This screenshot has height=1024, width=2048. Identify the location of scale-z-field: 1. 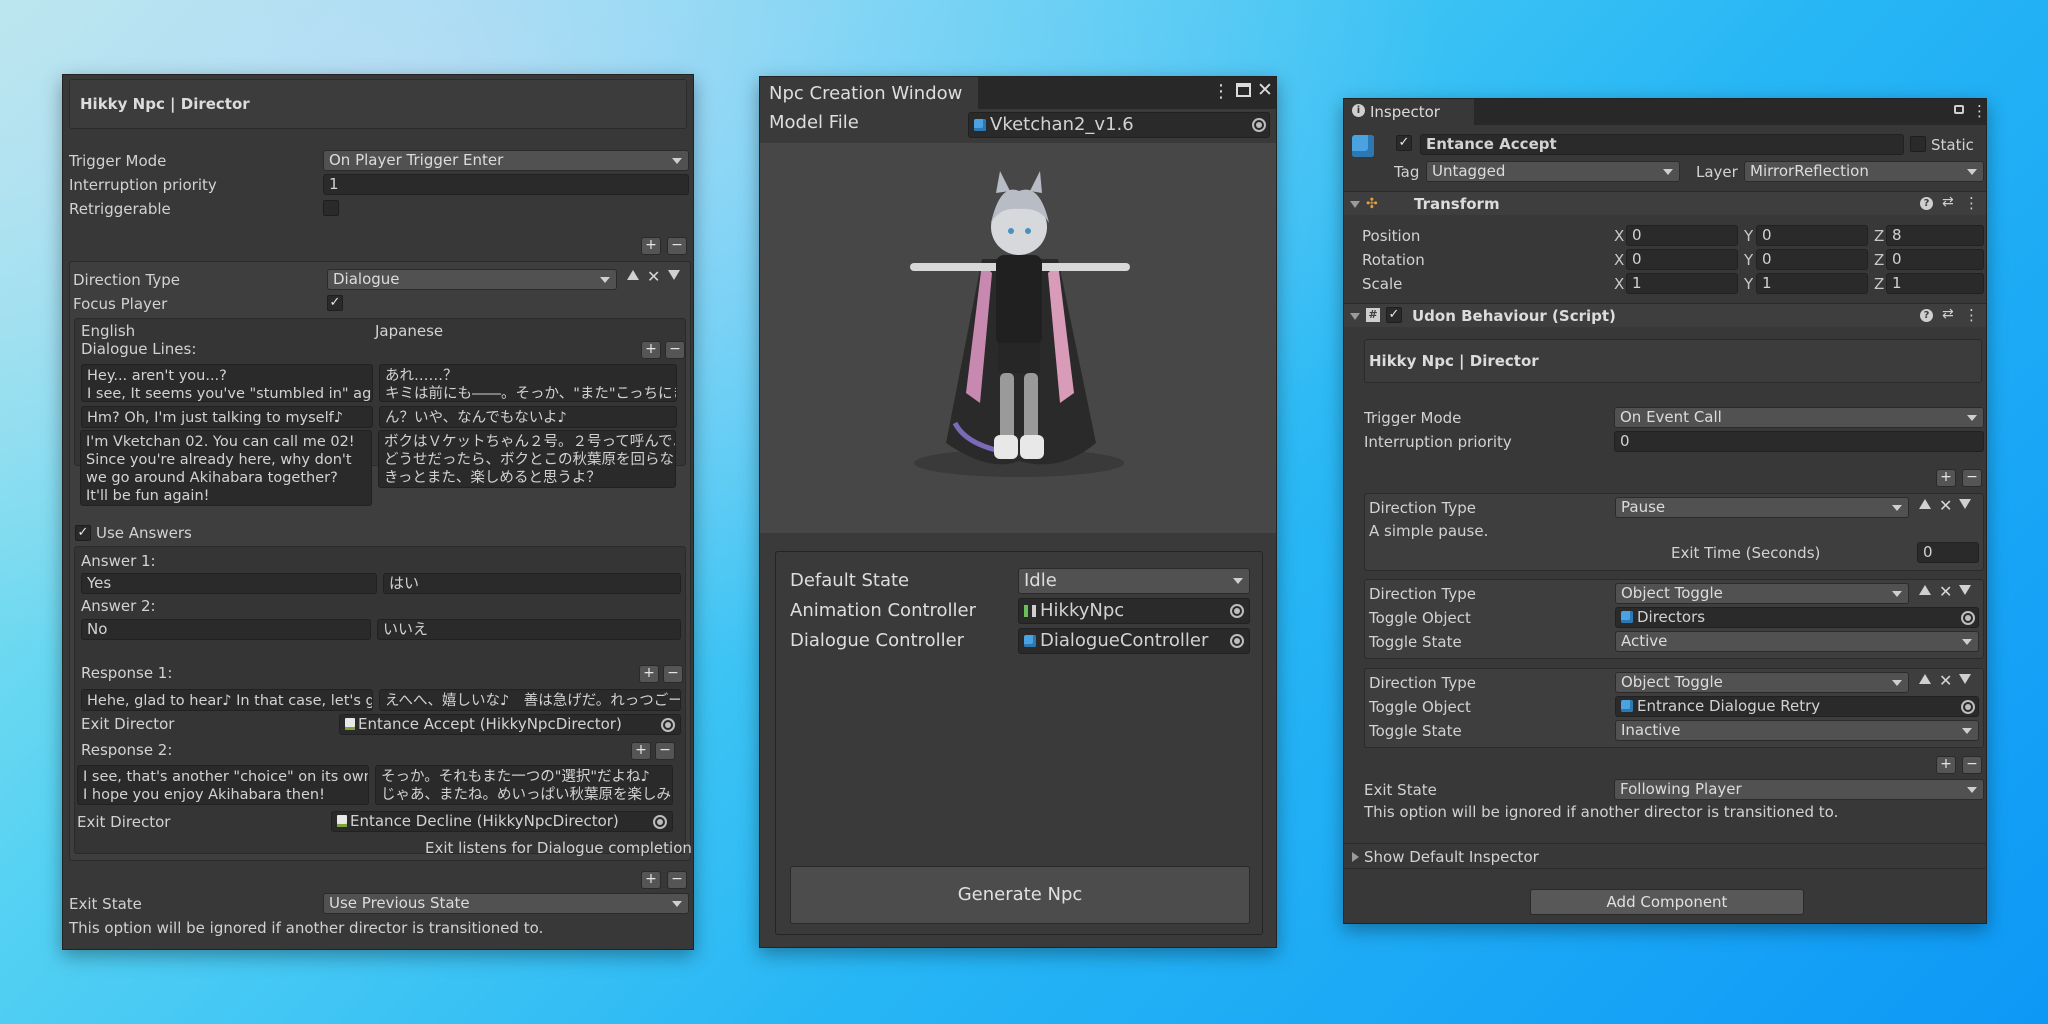
(1935, 283).